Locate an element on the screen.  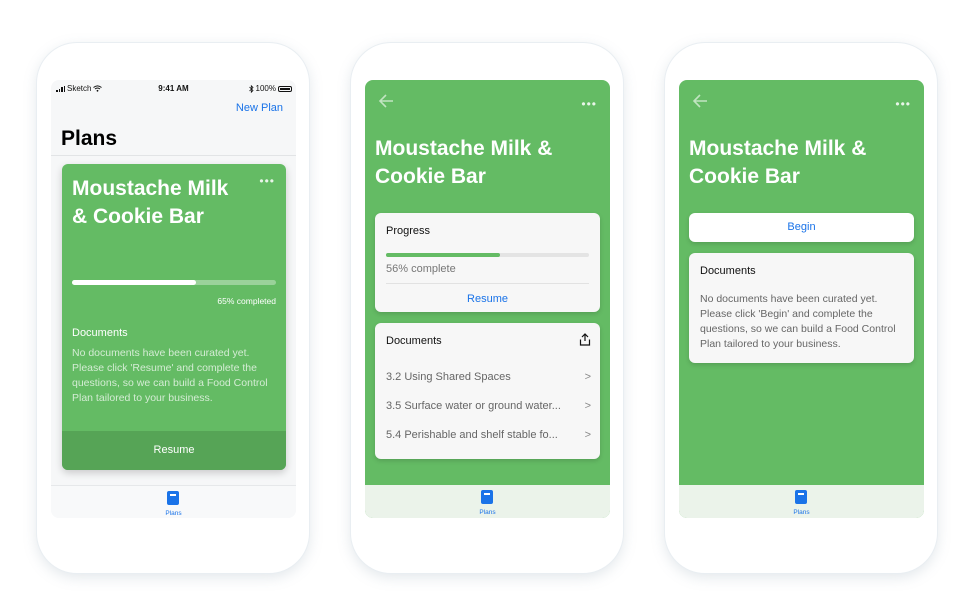
plan-progress-bar is located at coordinates (174, 282).